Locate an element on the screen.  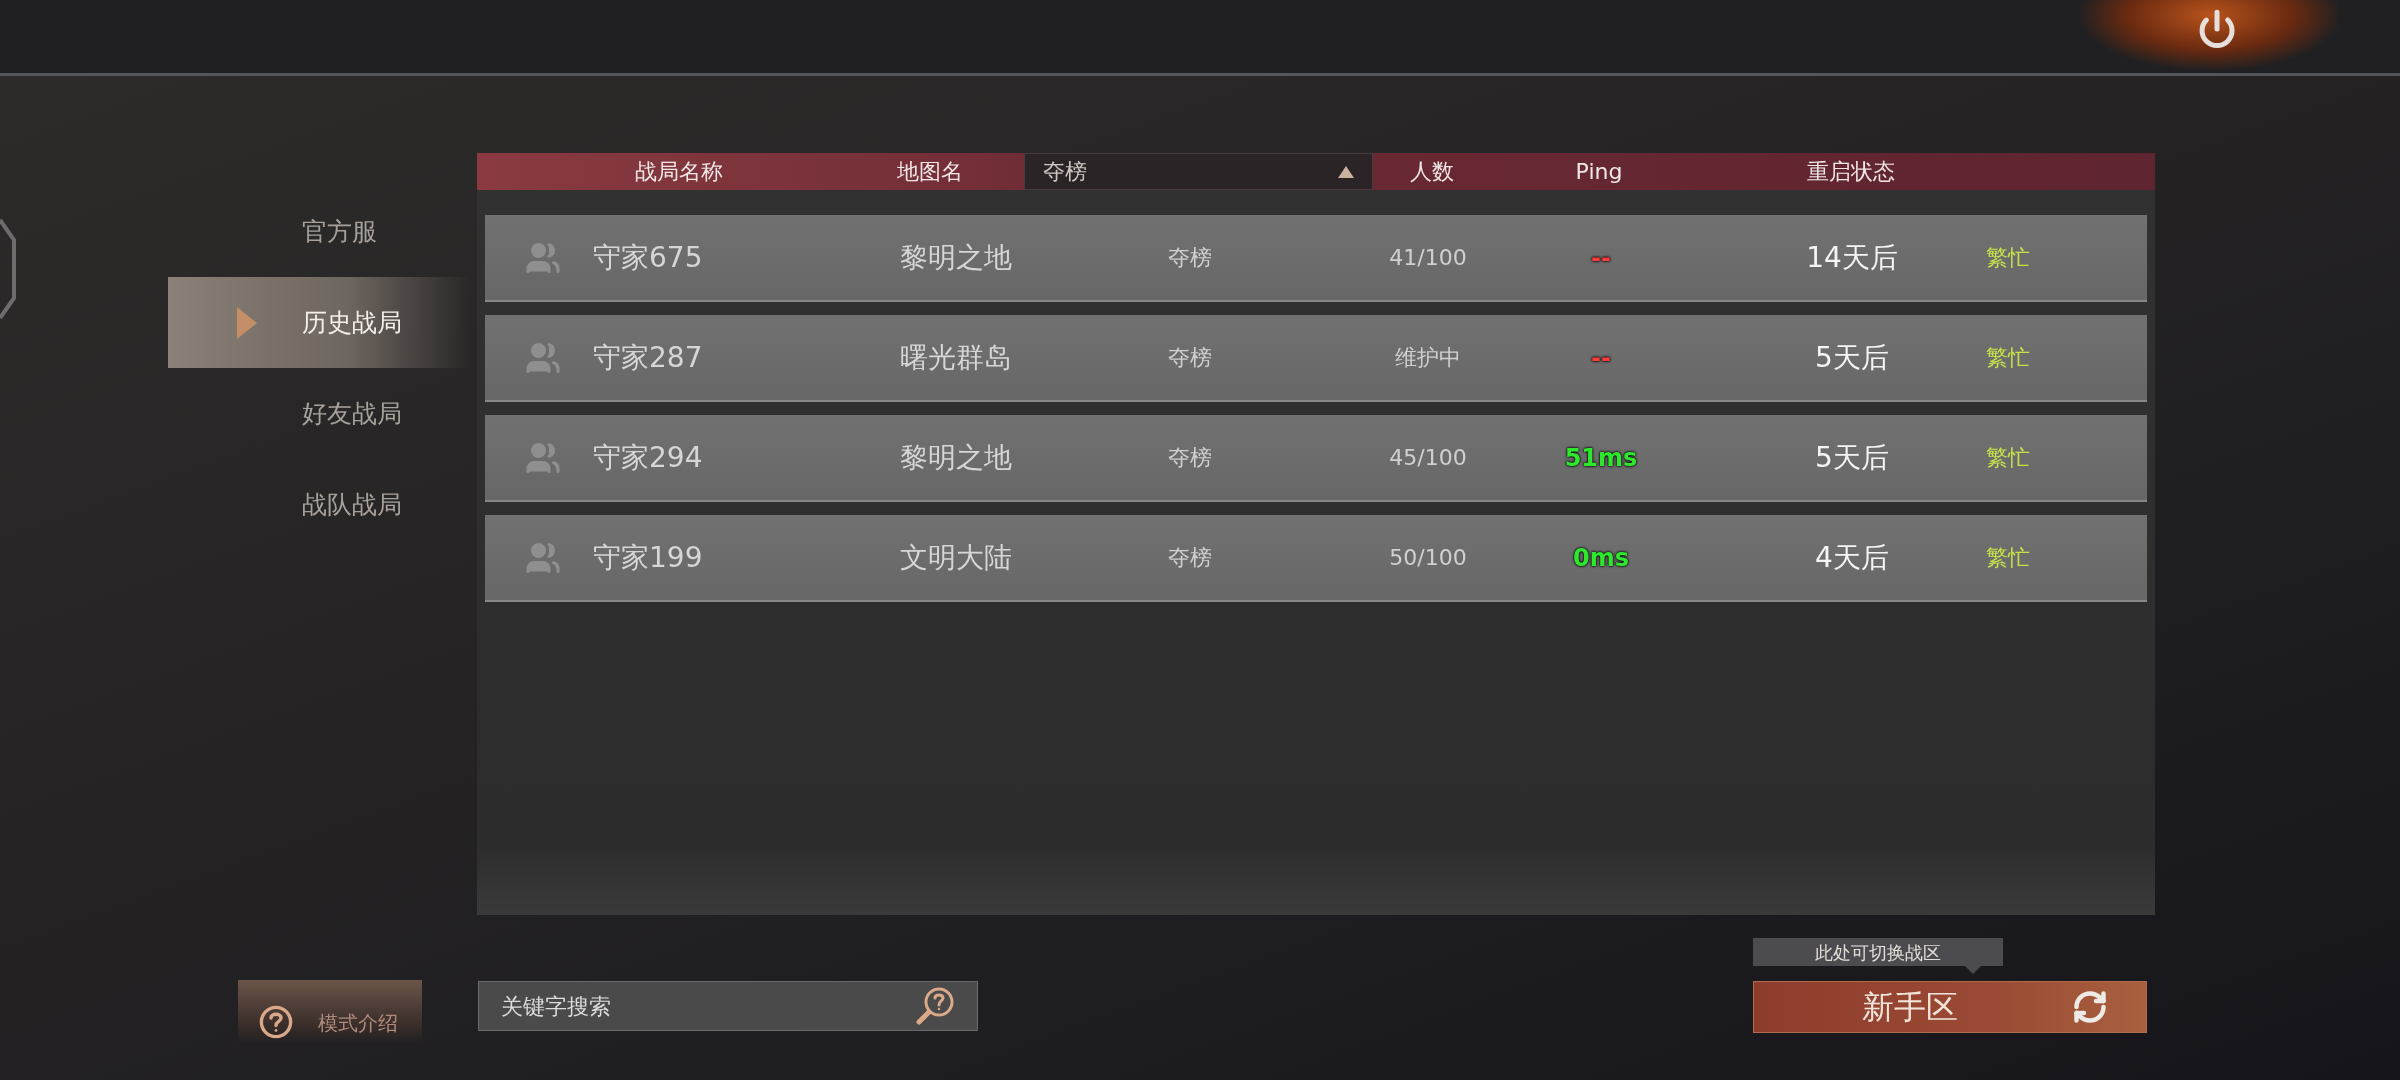
player-count: 维护中 is located at coordinates (1428, 358).